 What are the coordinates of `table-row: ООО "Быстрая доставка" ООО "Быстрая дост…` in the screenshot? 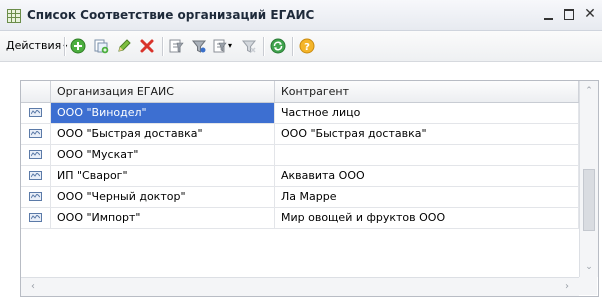 It's located at (300, 134).